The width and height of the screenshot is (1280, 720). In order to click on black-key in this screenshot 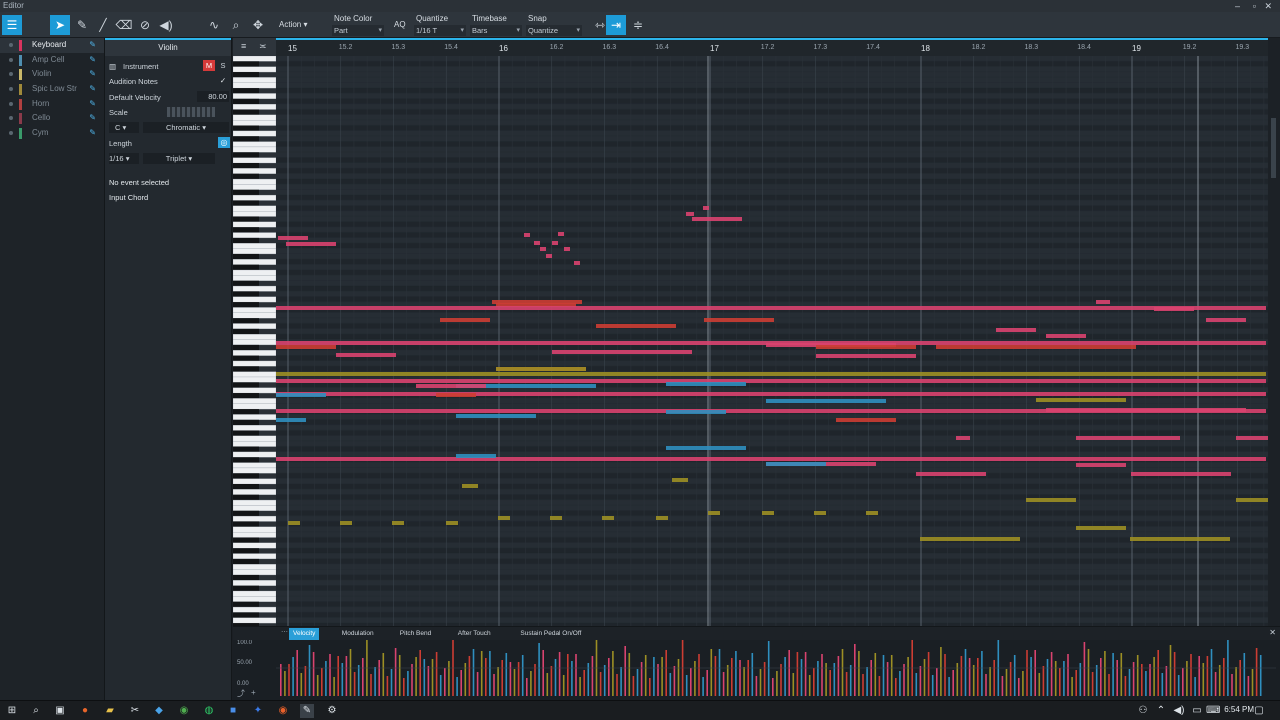, I will do `click(246, 396)`.